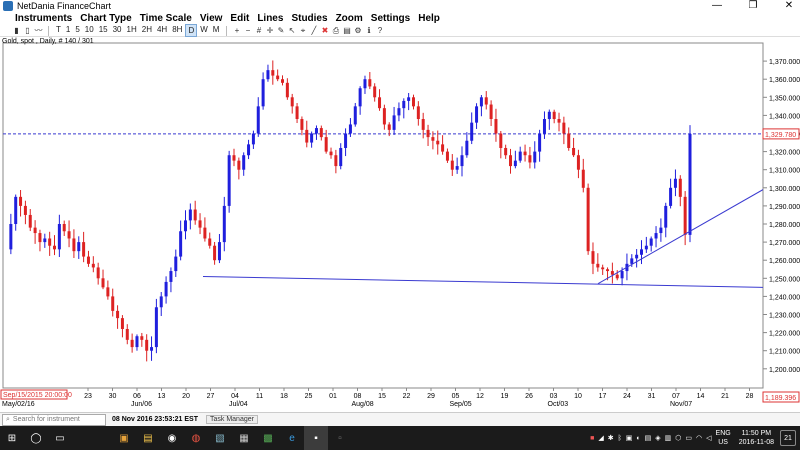  What do you see at coordinates (592, 438) in the screenshot?
I see `tray-icon-1: ■` at bounding box center [592, 438].